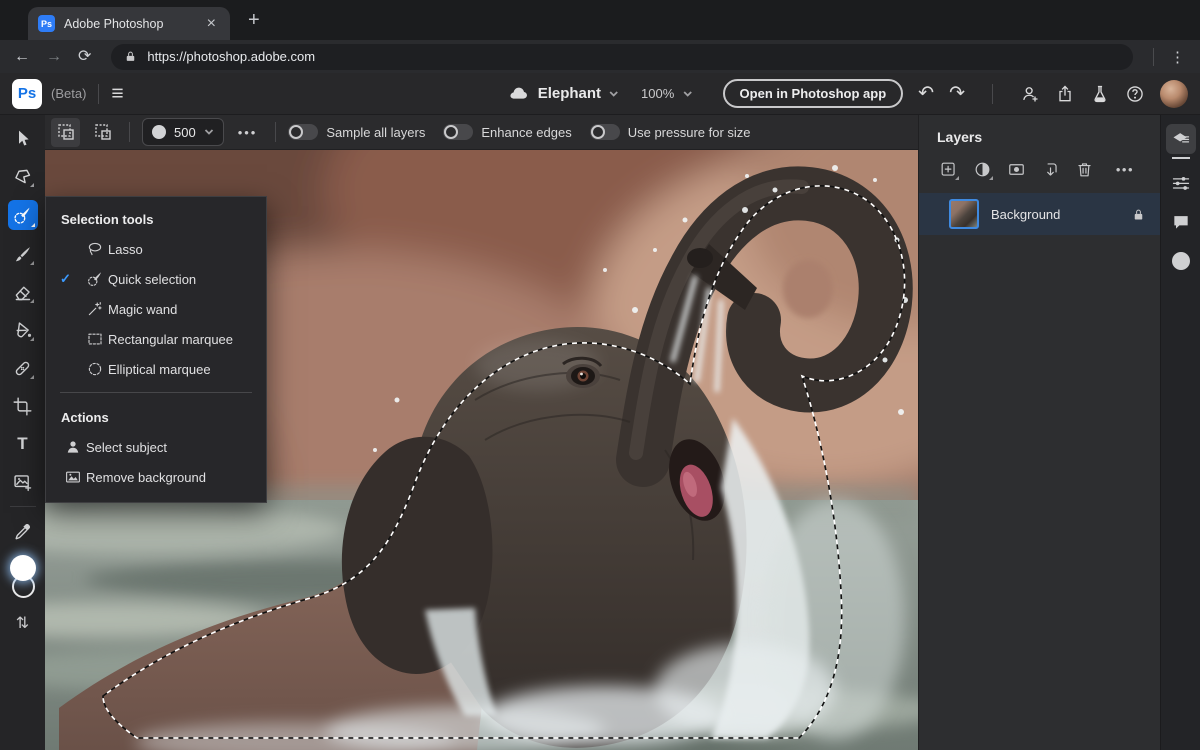 This screenshot has height=750, width=1200. Describe the element at coordinates (1016, 169) in the screenshot. I see `layer-mask-icon` at that location.